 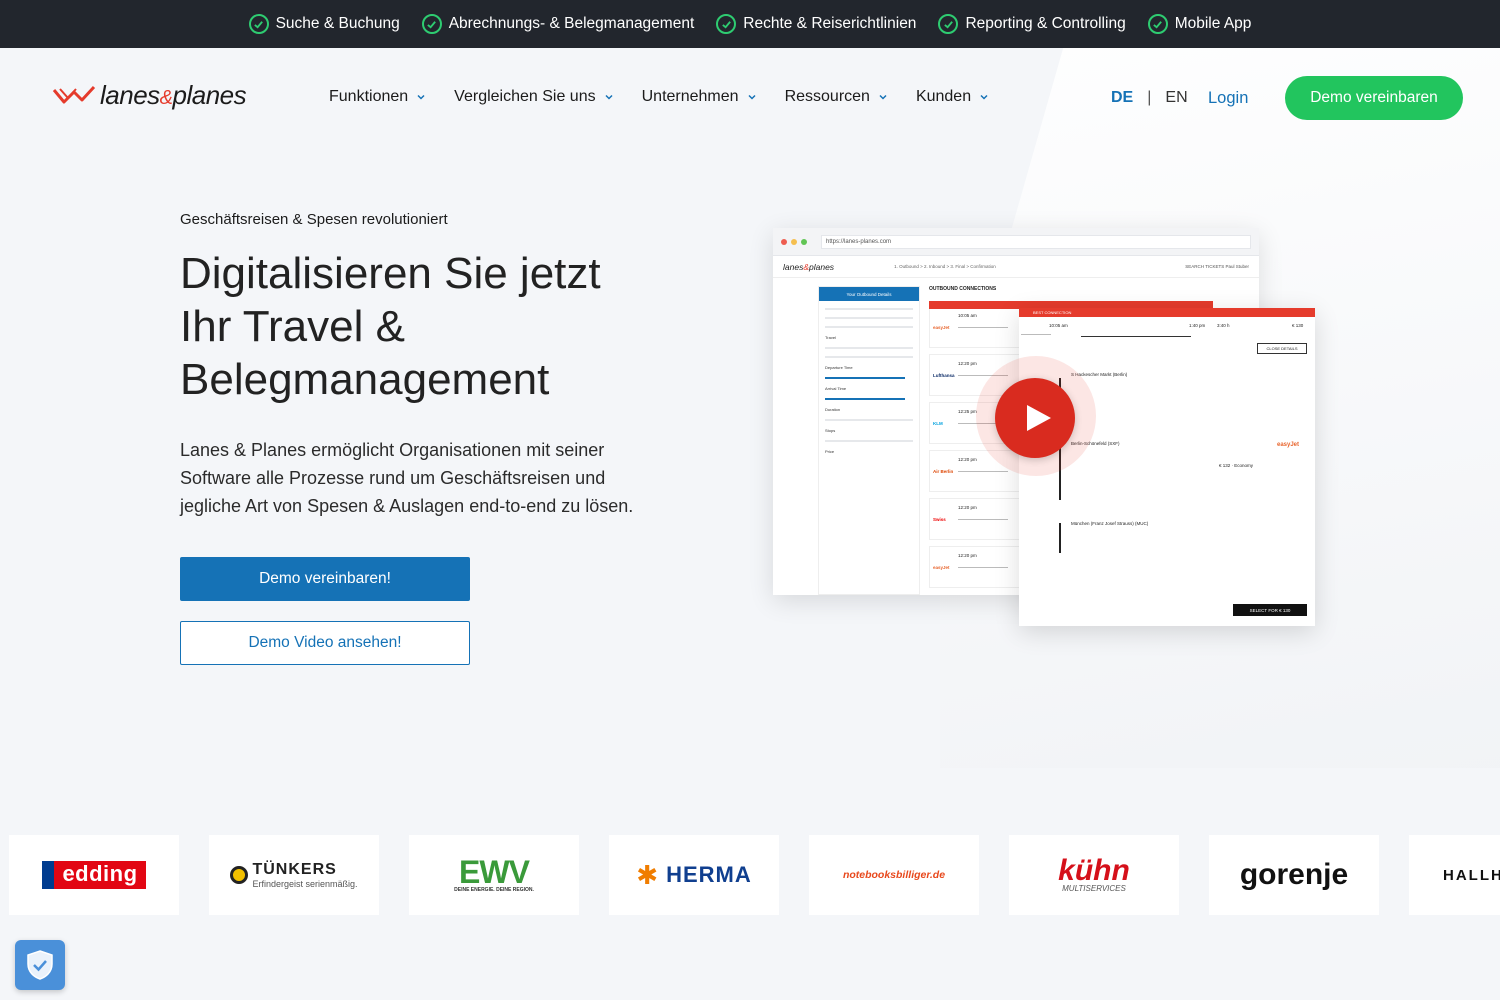 I want to click on feature-label: Abrechnungs- & Belegmanagement, so click(x=571, y=23).